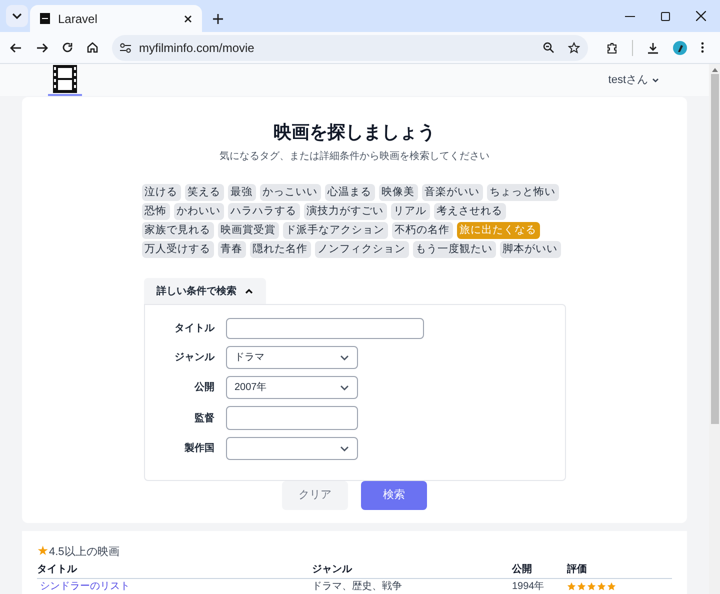  I want to click on tag-chip: かっこいい, so click(290, 192).